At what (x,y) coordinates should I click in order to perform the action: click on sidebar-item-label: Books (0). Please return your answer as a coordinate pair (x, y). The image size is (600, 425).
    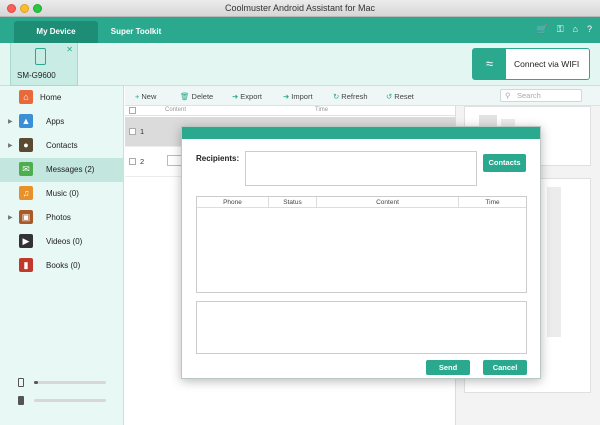
    Looking at the image, I should click on (63, 265).